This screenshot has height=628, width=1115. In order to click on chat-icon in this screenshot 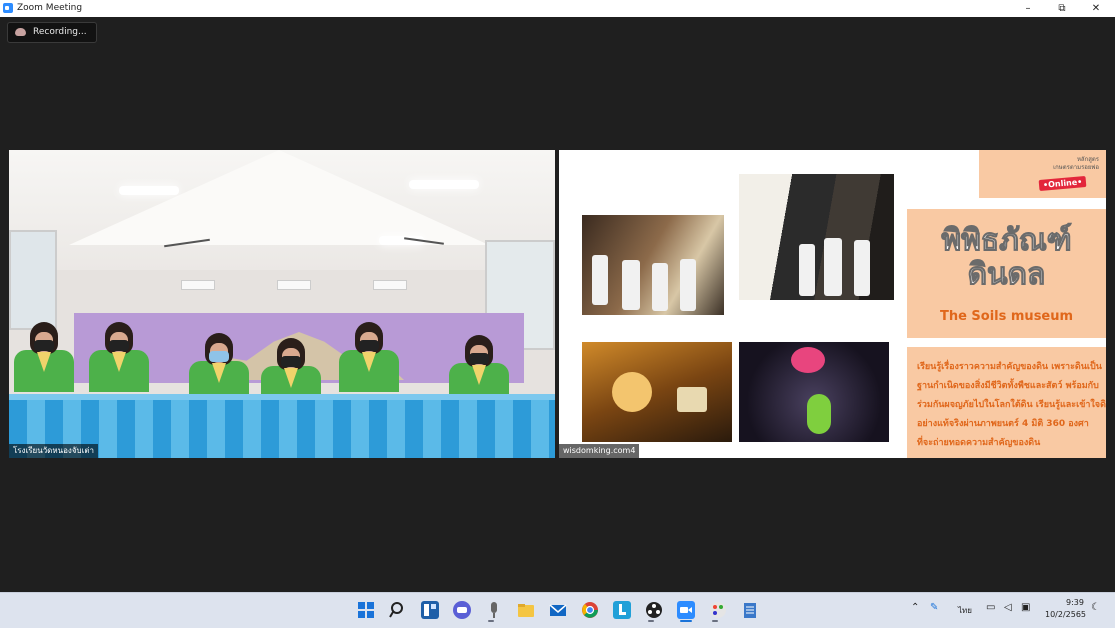, I will do `click(462, 610)`.